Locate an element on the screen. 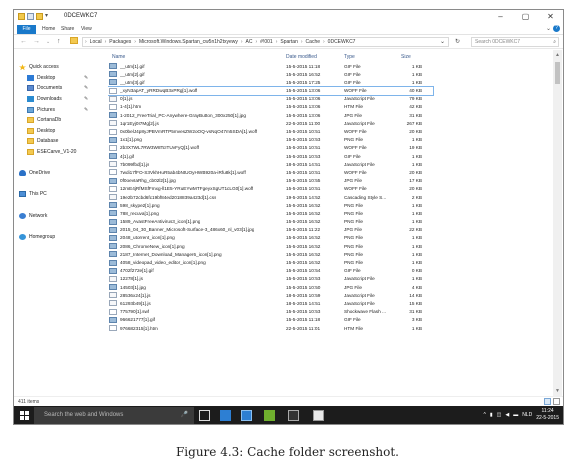 Image resolution: width=575 pixels, height=467 pixels. search-icon: ⌕ is located at coordinates (554, 42).